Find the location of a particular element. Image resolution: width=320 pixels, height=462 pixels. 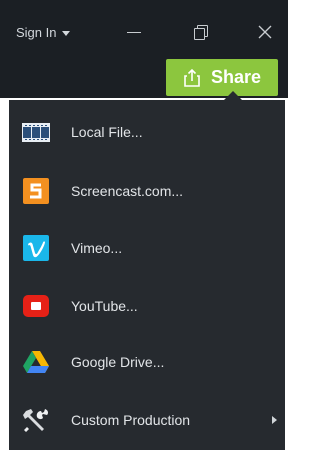

google-drive-icon is located at coordinates (36, 362).